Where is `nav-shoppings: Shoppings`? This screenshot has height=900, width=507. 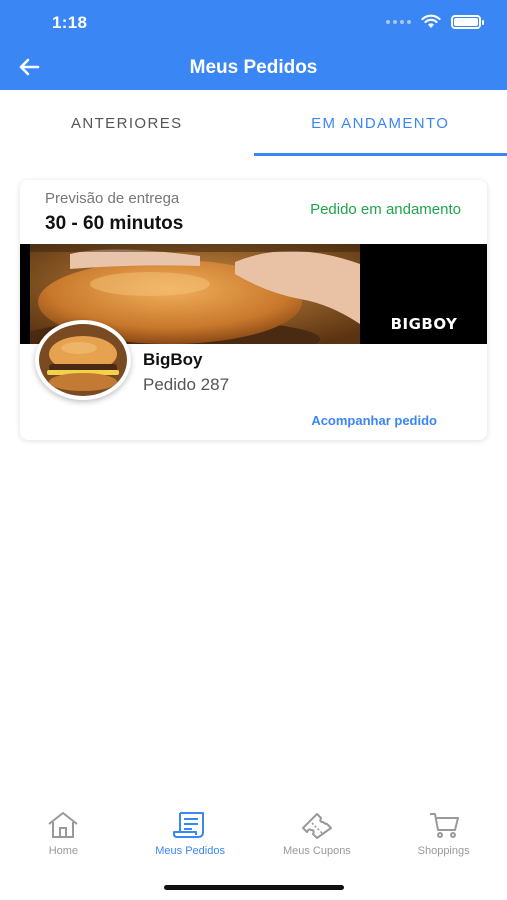 nav-shoppings: Shoppings is located at coordinates (443, 841).